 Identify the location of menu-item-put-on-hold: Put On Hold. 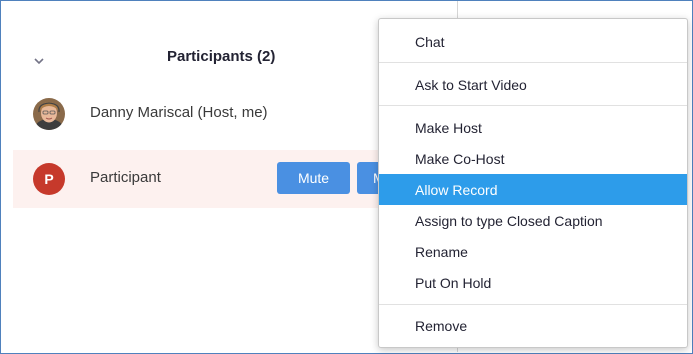
(533, 282).